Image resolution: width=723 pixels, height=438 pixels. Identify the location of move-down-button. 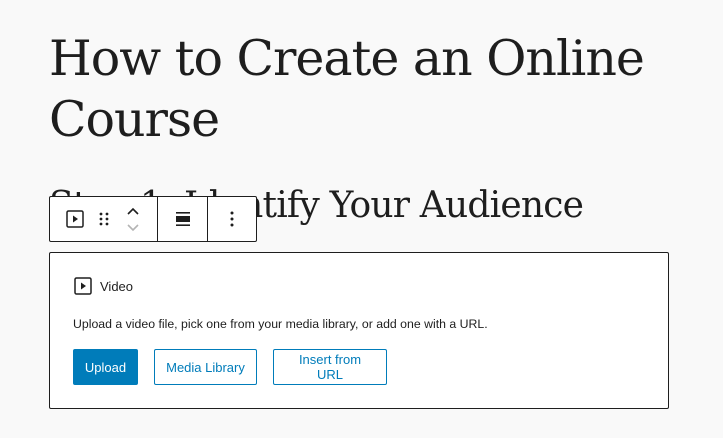
(133, 227).